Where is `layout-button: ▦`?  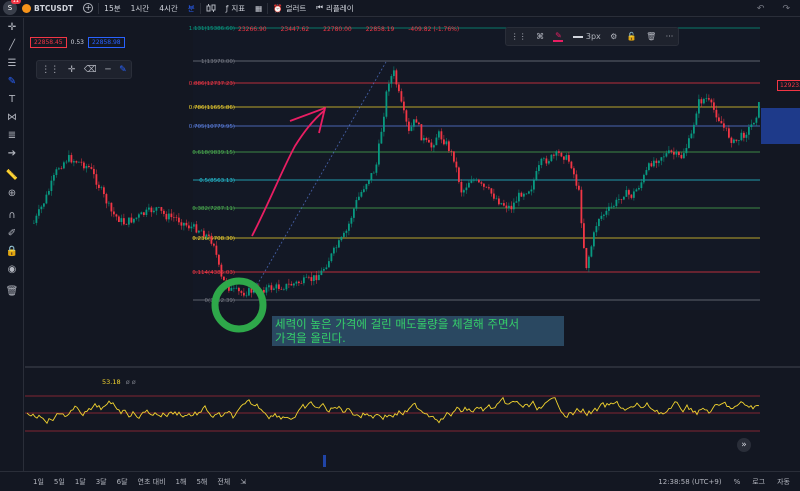
layout-button: ▦ is located at coordinates (258, 8).